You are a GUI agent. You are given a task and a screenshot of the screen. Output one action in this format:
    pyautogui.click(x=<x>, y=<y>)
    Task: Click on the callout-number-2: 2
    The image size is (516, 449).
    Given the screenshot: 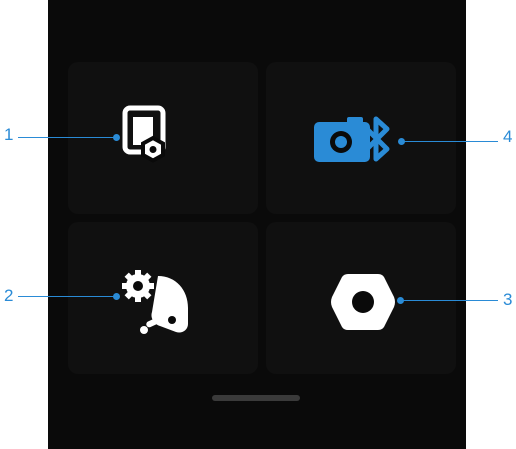 What is the action you would take?
    pyautogui.click(x=9, y=295)
    